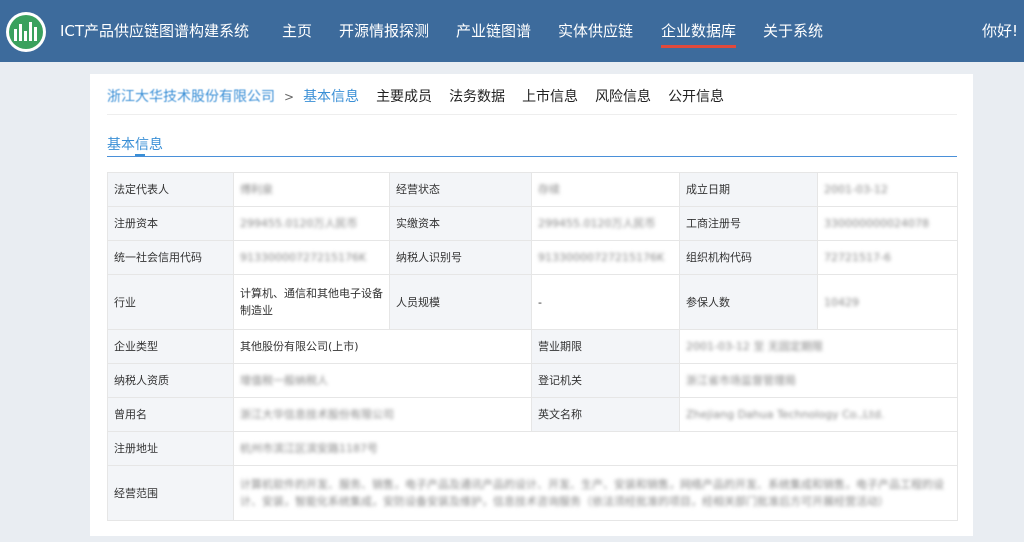  Describe the element at coordinates (382, 414) in the screenshot. I see `field-value: 浙江大华信息技术股份有限公司` at that location.